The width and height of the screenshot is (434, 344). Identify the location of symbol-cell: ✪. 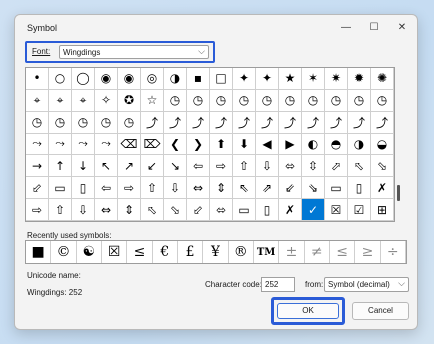
(129, 100).